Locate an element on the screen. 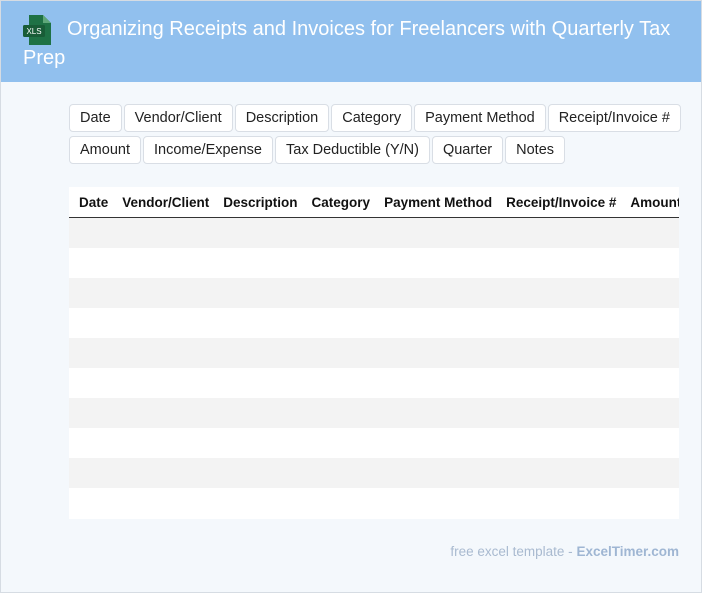 The image size is (702, 593). column-header: Payment Method is located at coordinates (438, 202).